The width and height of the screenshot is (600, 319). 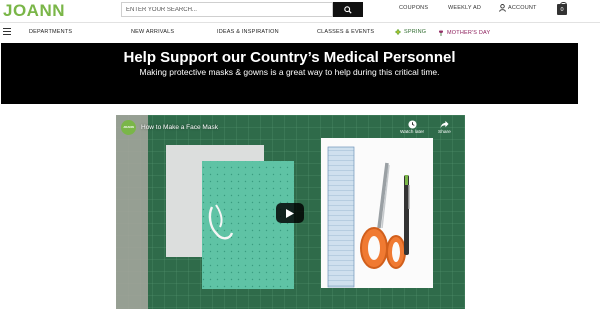 What do you see at coordinates (227, 9) in the screenshot?
I see `search-input` at bounding box center [227, 9].